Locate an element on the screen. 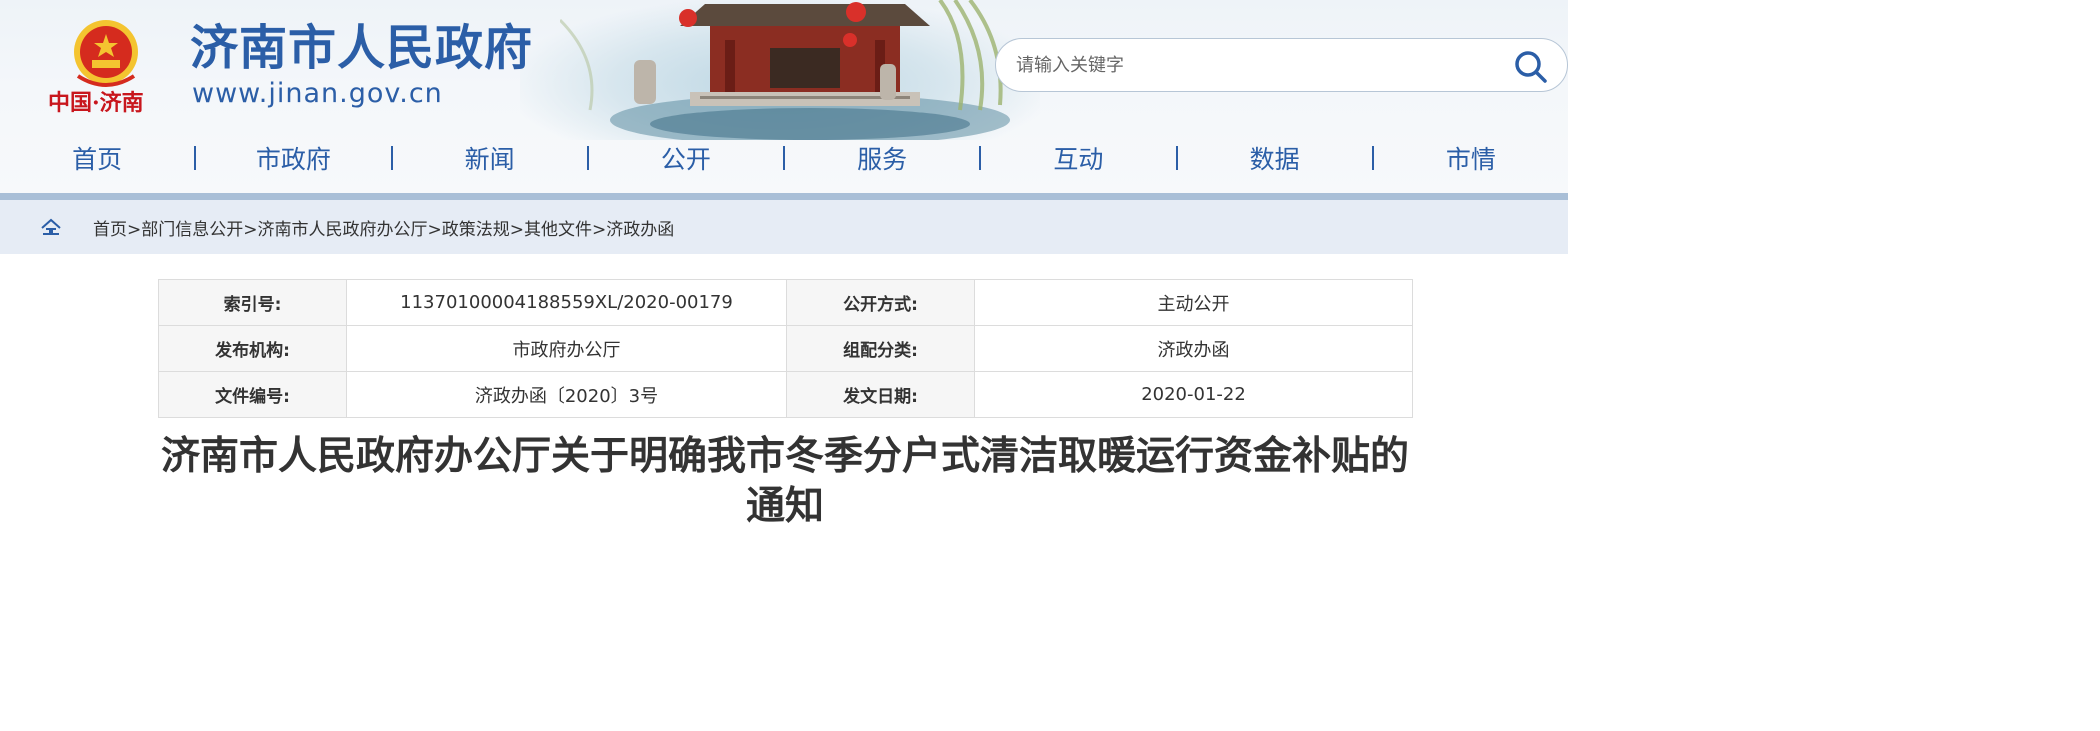 The image size is (2100, 731). breadcrumb: 首页>部门信息公开>济南市人民政府办公厅>政策法规>其他文件>济政办函 is located at coordinates (383, 227).